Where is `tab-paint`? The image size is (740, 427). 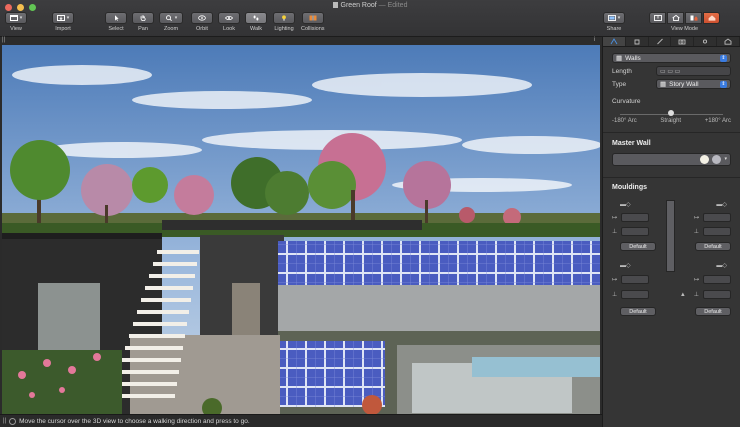
tab-paint is located at coordinates (637, 41).